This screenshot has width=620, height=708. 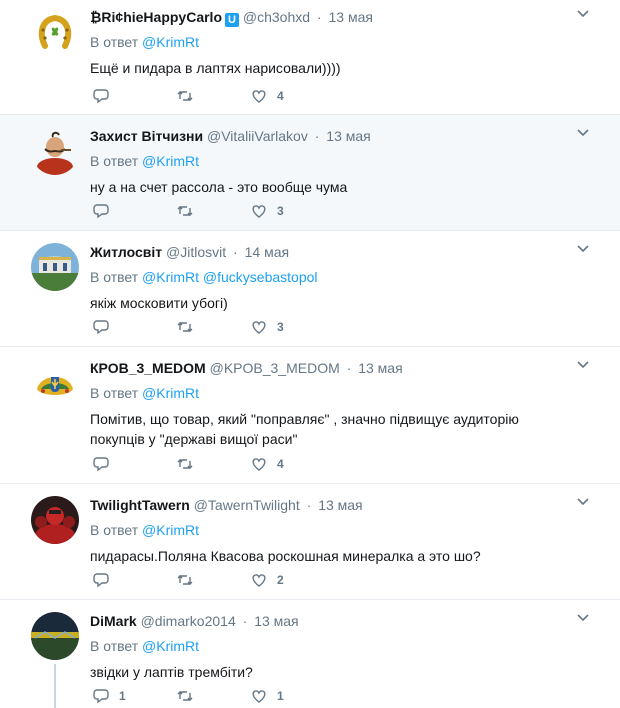 I want to click on thread-connector-line, so click(x=55, y=686).